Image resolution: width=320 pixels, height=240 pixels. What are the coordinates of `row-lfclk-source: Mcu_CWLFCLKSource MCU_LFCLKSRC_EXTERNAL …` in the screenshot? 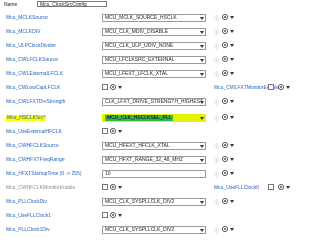 It's located at (146, 61).